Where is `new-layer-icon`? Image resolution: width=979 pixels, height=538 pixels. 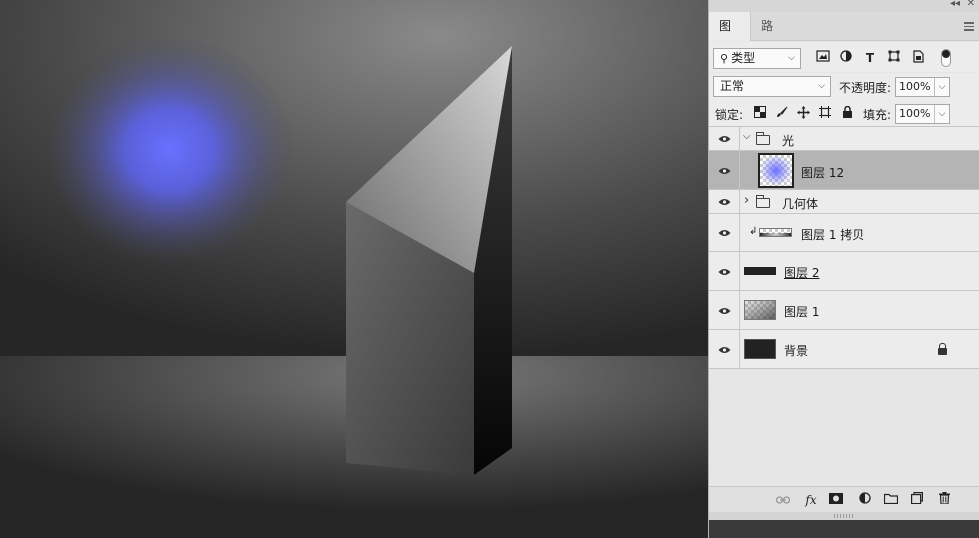 new-layer-icon is located at coordinates (917, 500).